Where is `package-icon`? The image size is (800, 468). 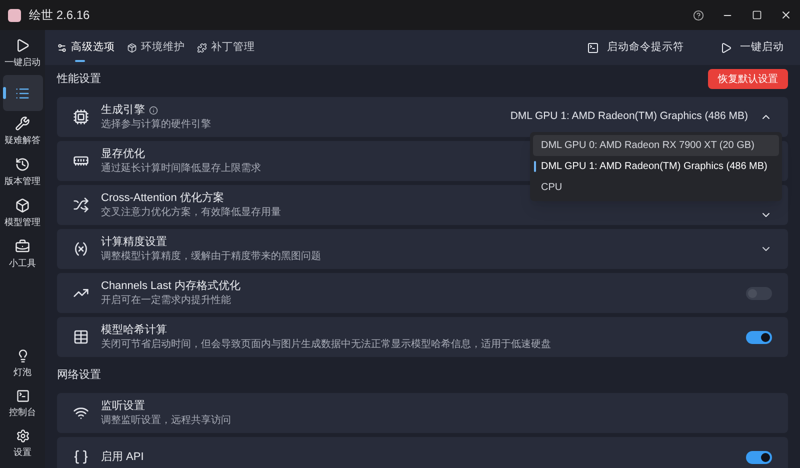
package-icon is located at coordinates (132, 47).